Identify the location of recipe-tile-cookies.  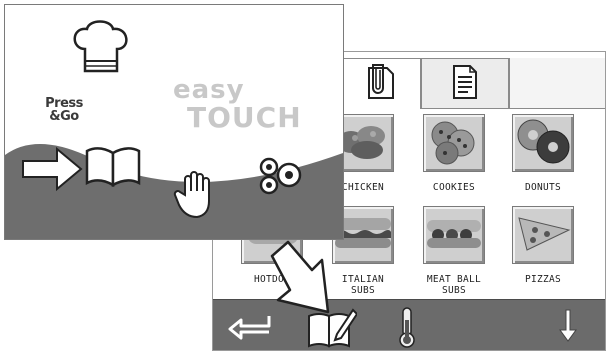
(454, 143).